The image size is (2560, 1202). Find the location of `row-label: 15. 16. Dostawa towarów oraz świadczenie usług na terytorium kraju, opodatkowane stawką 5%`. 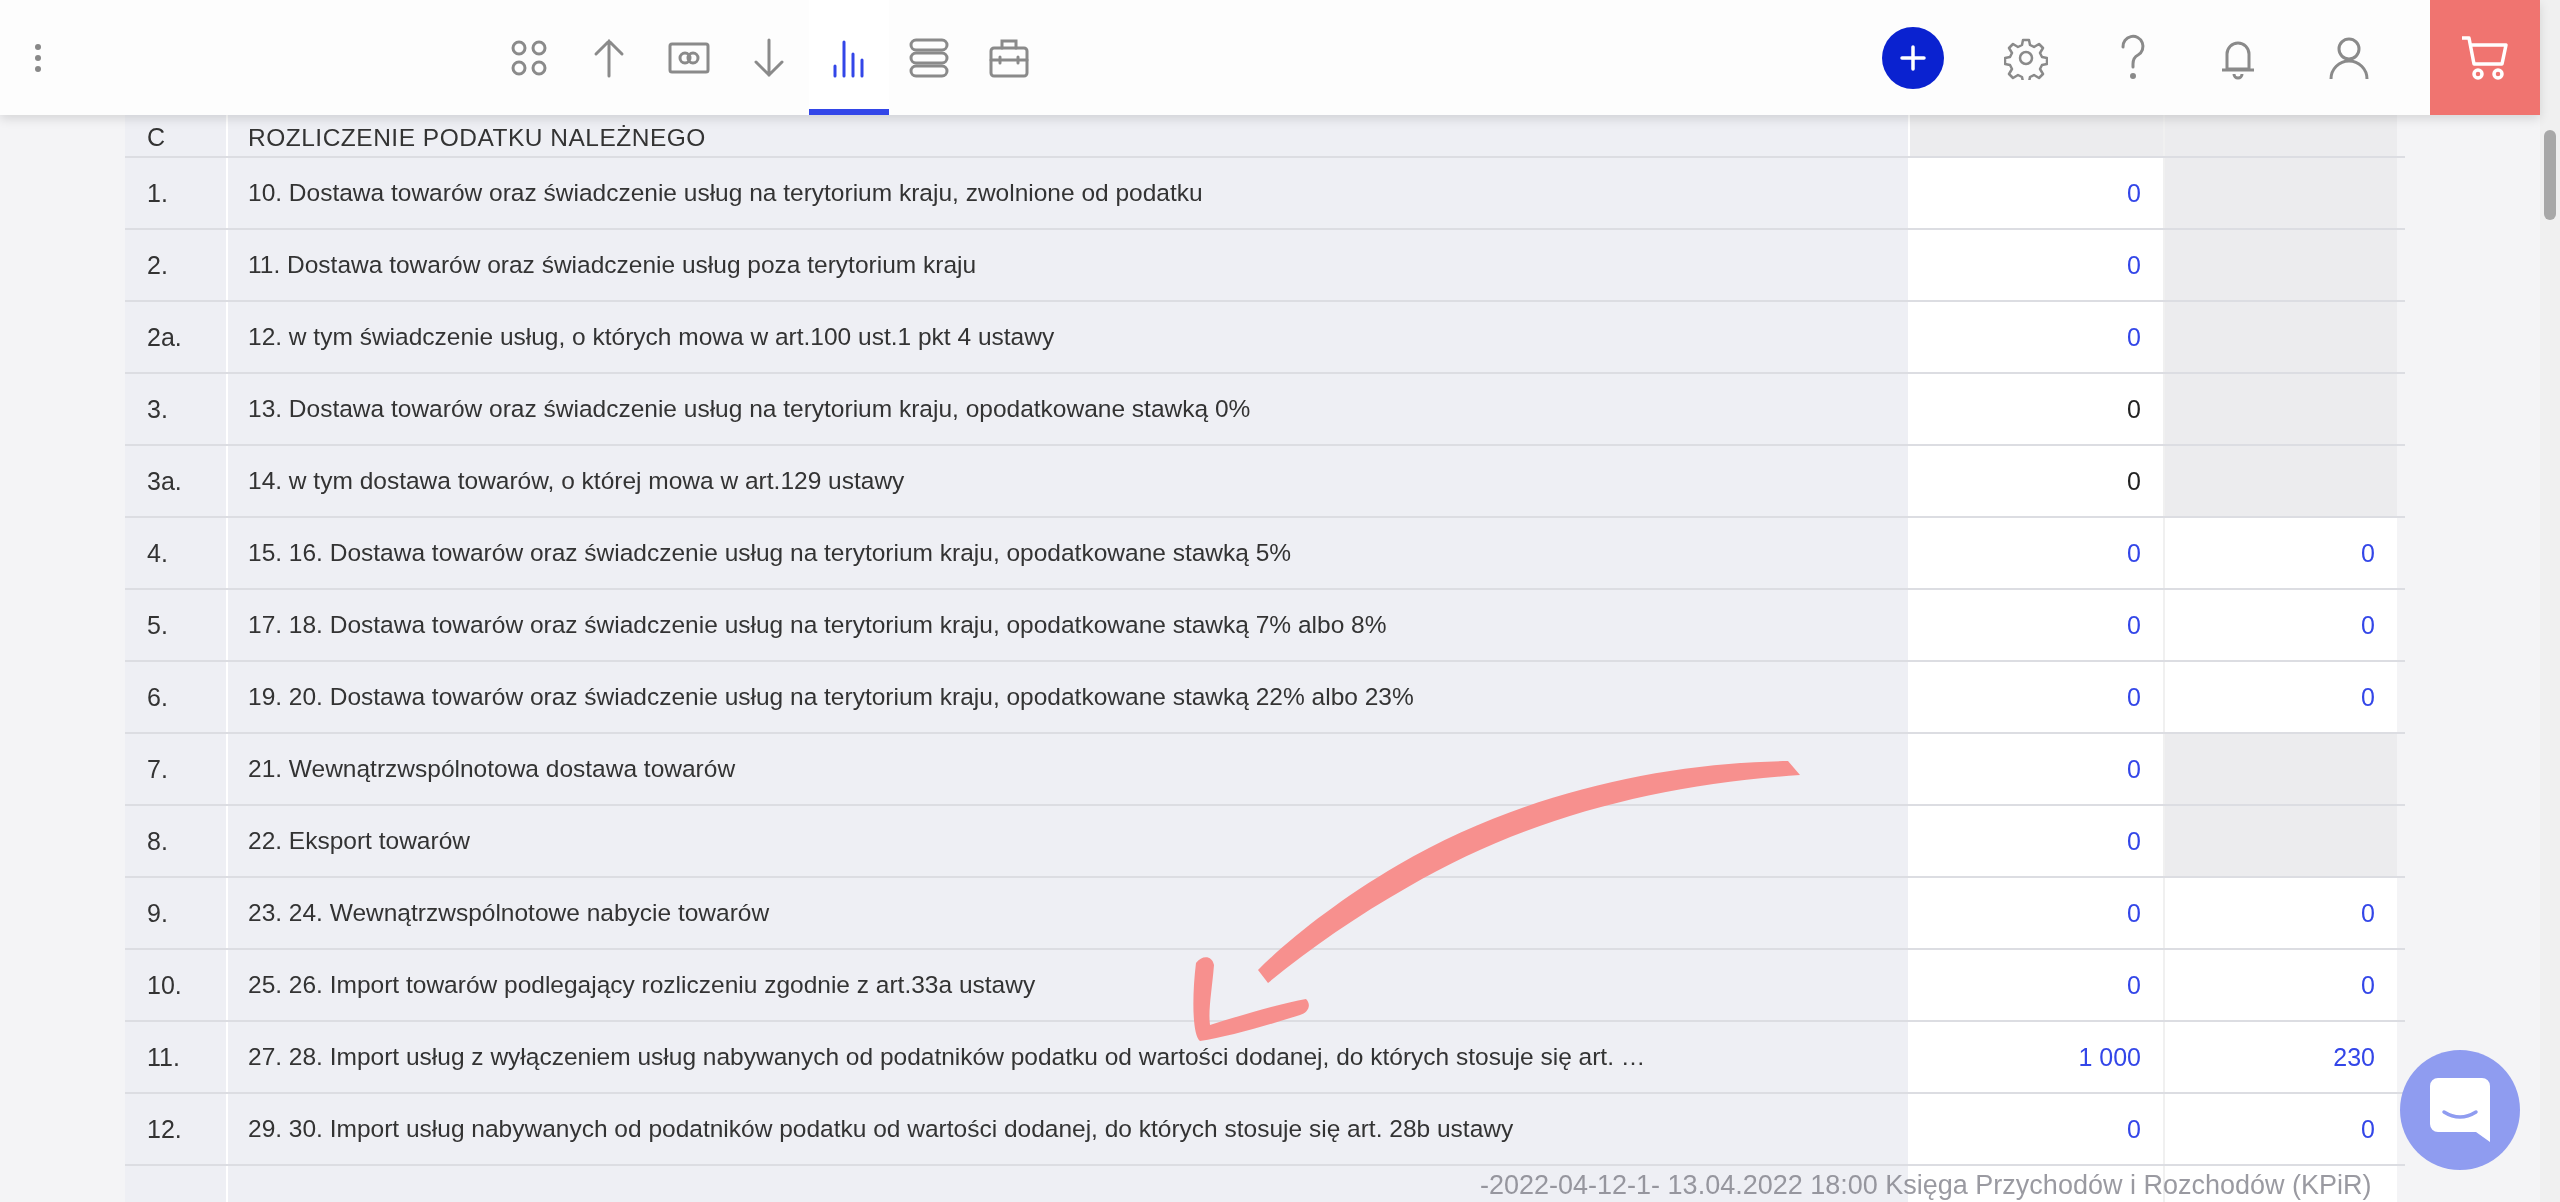

row-label: 15. 16. Dostawa towarów oraz świadczenie usług na terytorium kraju, opodatkowane stawką 5% is located at coordinates (1069, 553).